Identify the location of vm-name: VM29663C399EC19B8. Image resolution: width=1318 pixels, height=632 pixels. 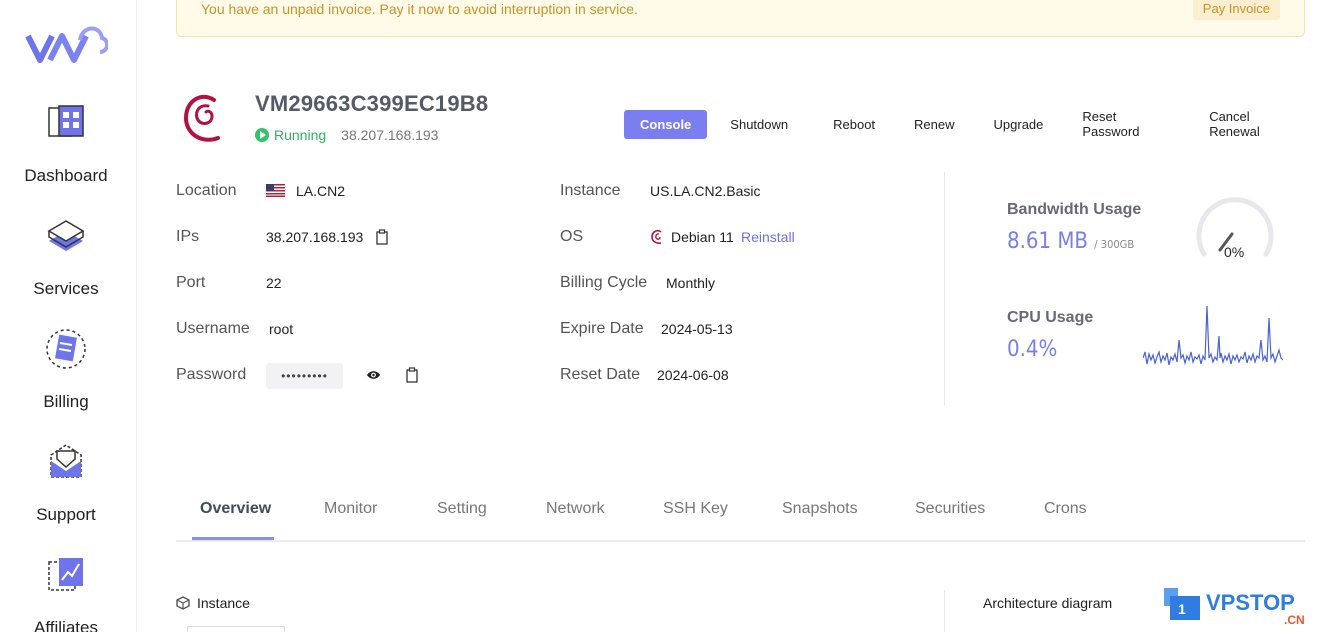
(372, 103).